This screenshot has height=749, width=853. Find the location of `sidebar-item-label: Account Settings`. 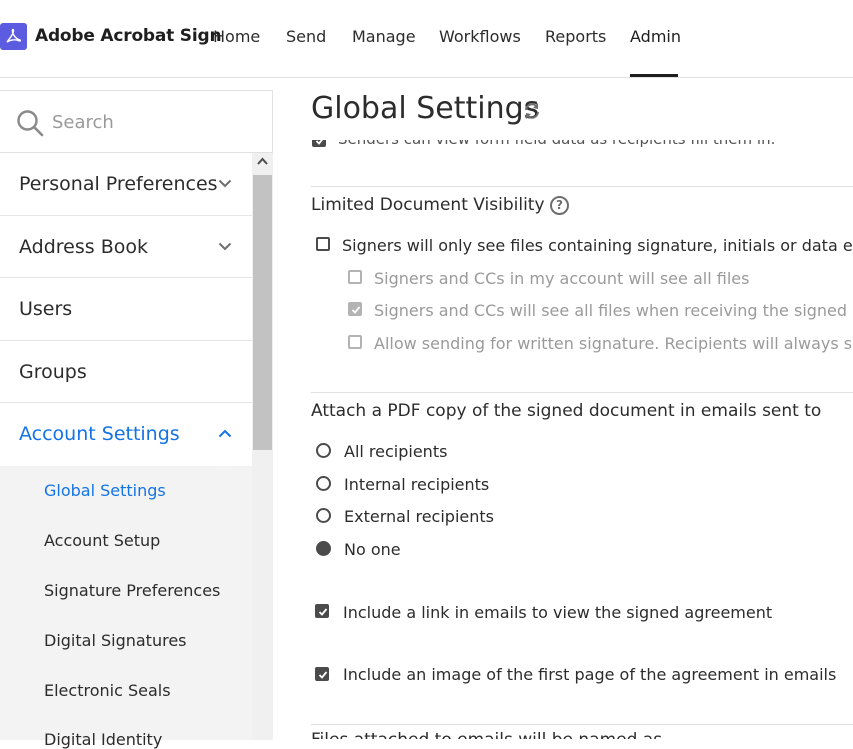

sidebar-item-label: Account Settings is located at coordinates (99, 434).